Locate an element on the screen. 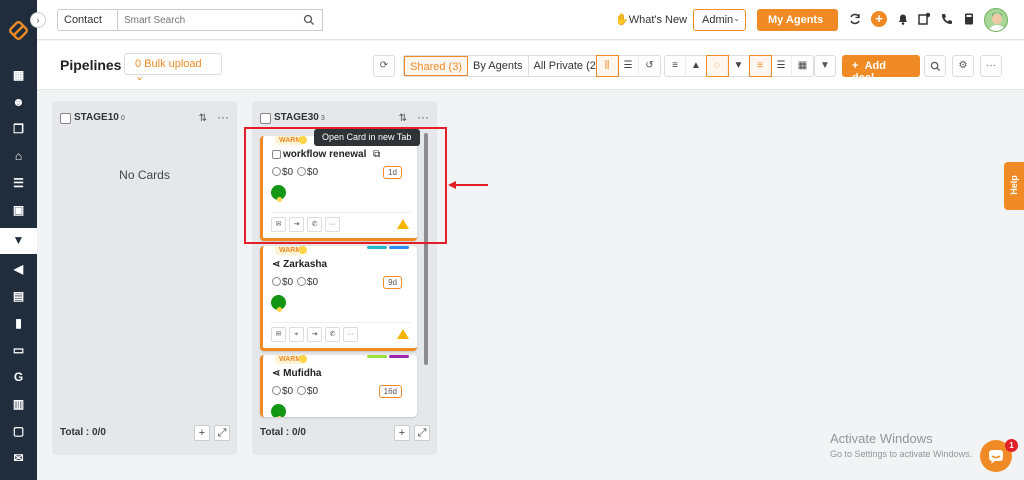 This screenshot has height=480, width=1024. tasks-icon is located at coordinates (924, 19).